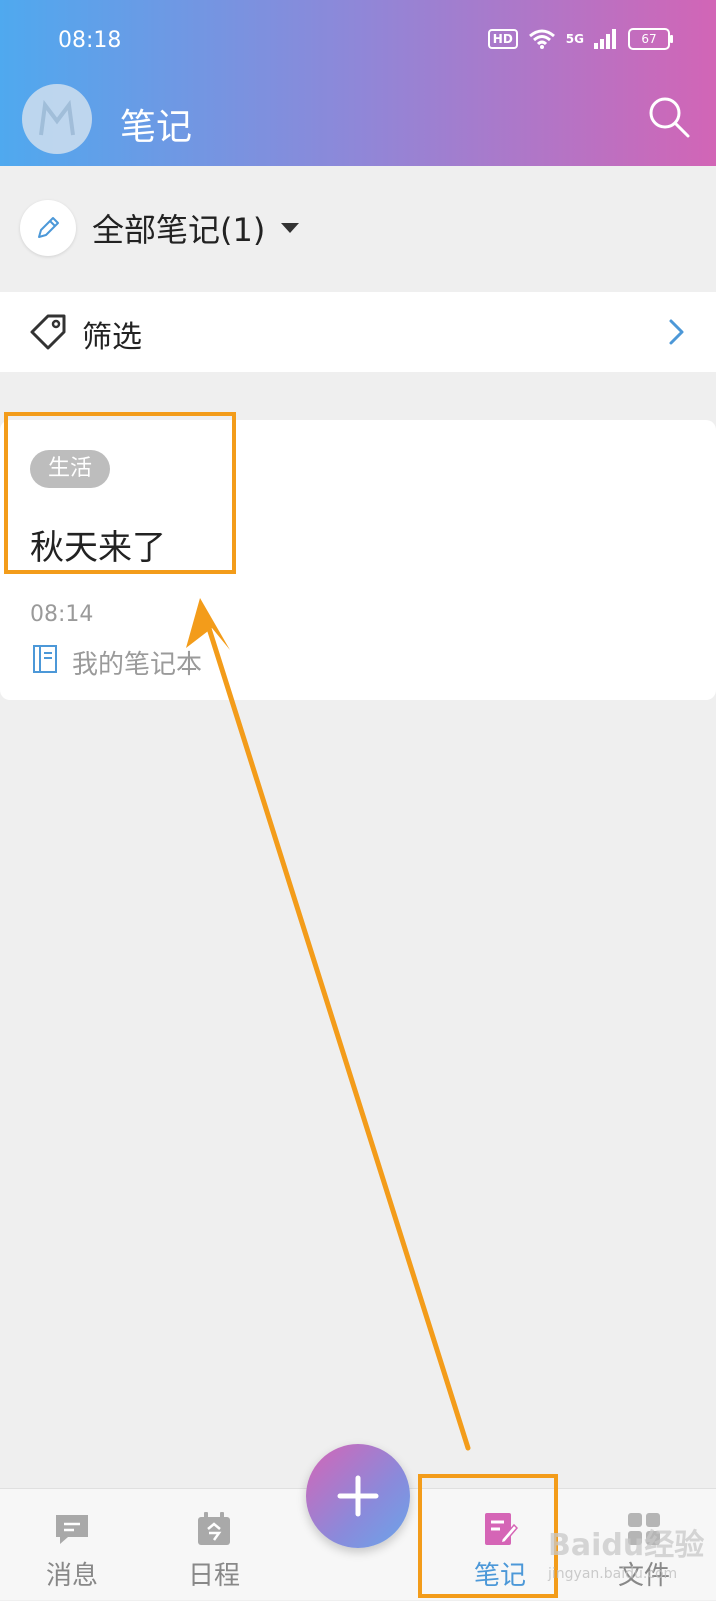 This screenshot has height=1601, width=716. Describe the element at coordinates (669, 117) in the screenshot. I see `search-icon` at that location.